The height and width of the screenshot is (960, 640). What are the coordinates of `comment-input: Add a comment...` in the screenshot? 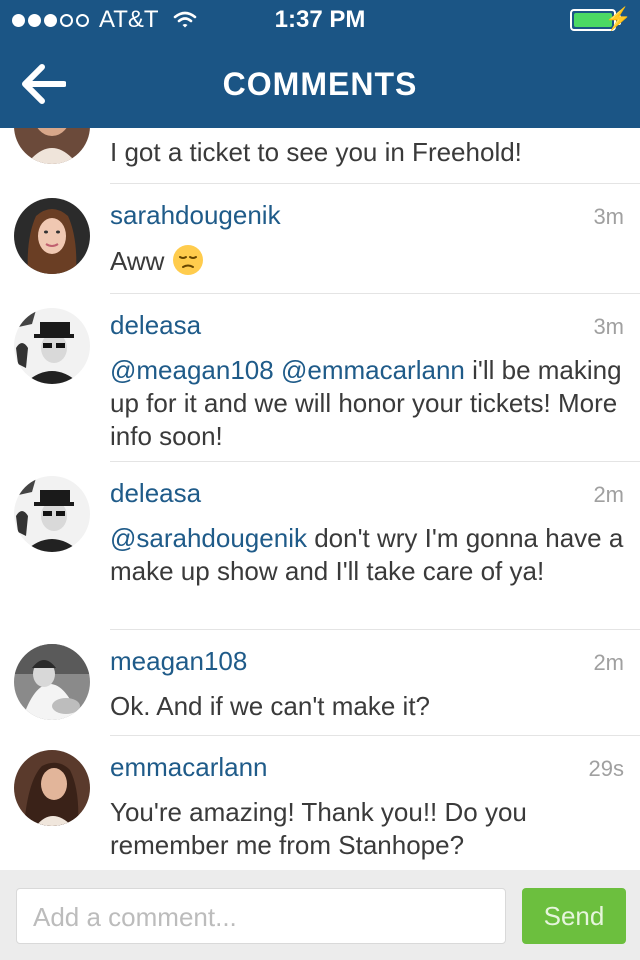 It's located at (261, 916).